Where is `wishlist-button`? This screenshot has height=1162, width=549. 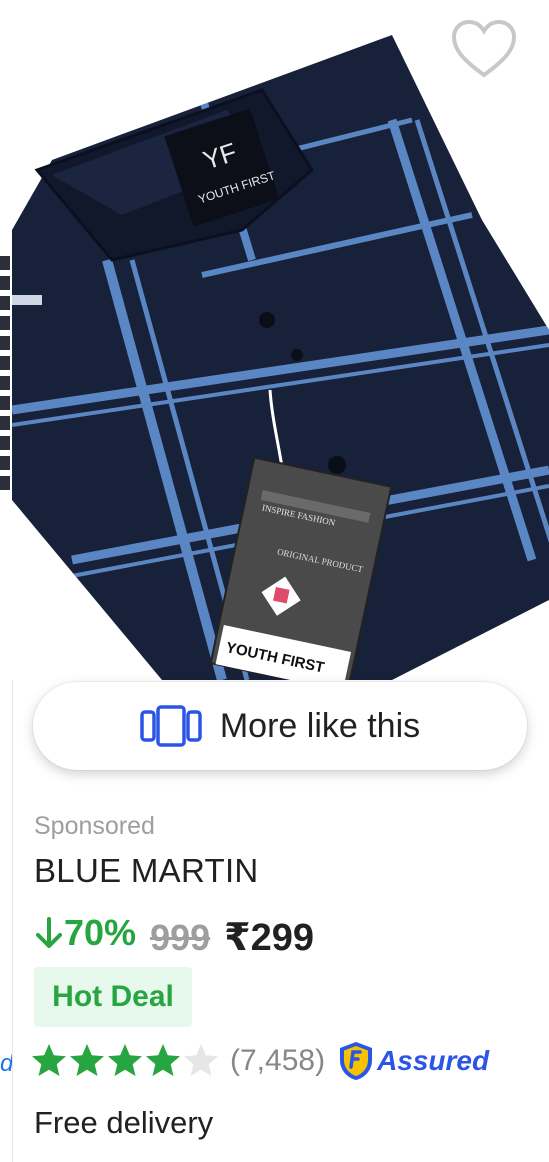
wishlist-button is located at coordinates (484, 50).